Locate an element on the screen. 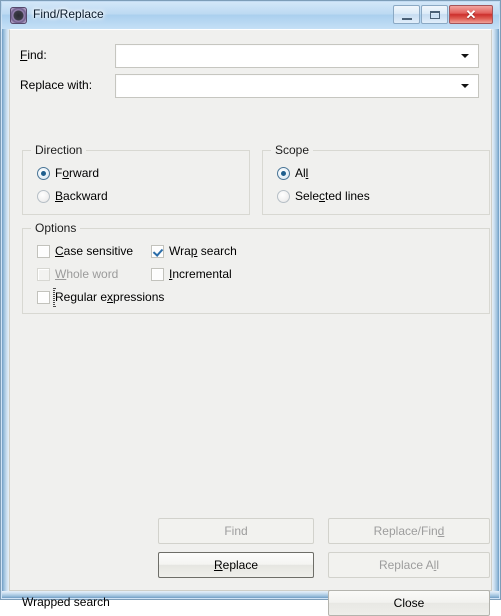  checkbox-whole-word-indicator is located at coordinates (43, 274).